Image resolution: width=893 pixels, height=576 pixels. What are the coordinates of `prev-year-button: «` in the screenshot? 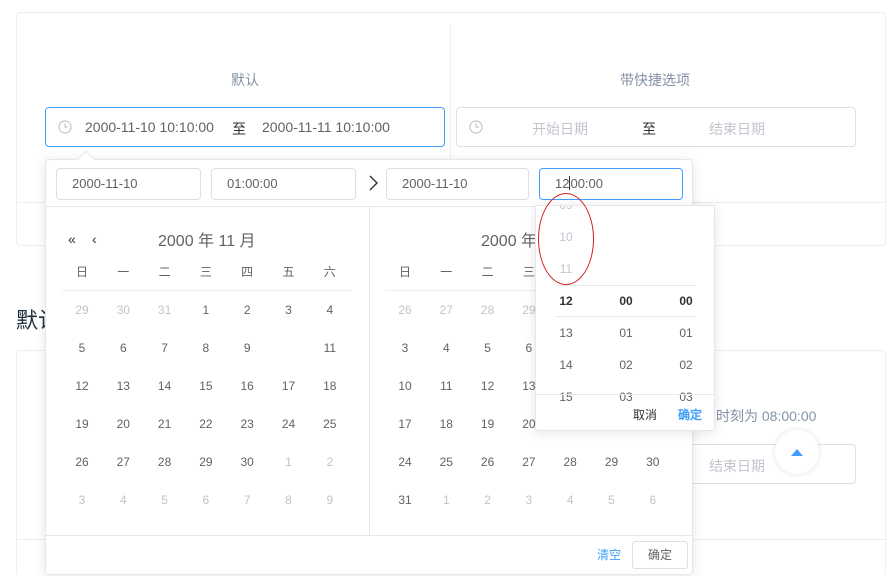 It's located at (72, 239).